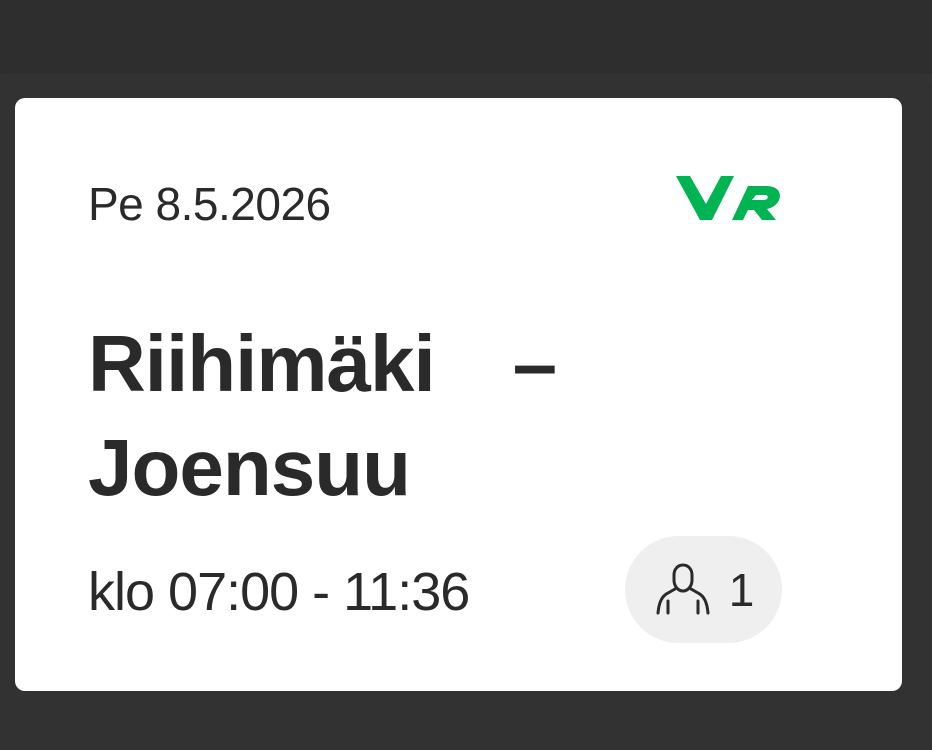 Image resolution: width=932 pixels, height=750 pixels. I want to click on passenger-count-badge: 1, so click(703, 589).